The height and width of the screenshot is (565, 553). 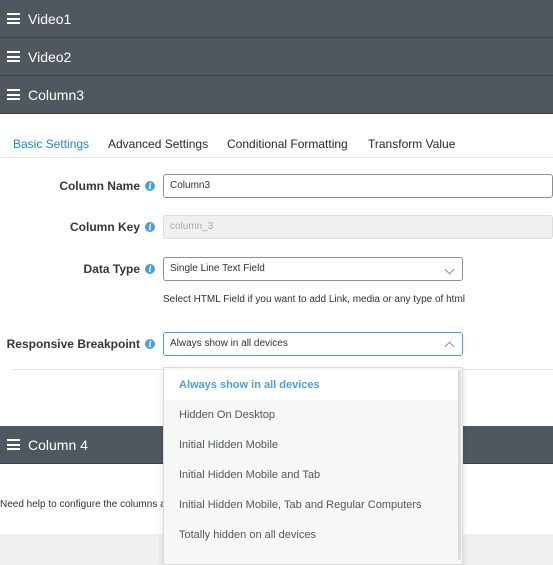 What do you see at coordinates (313, 344) in the screenshot?
I see `responsive-breakpoint-select: Always show in all devices` at bounding box center [313, 344].